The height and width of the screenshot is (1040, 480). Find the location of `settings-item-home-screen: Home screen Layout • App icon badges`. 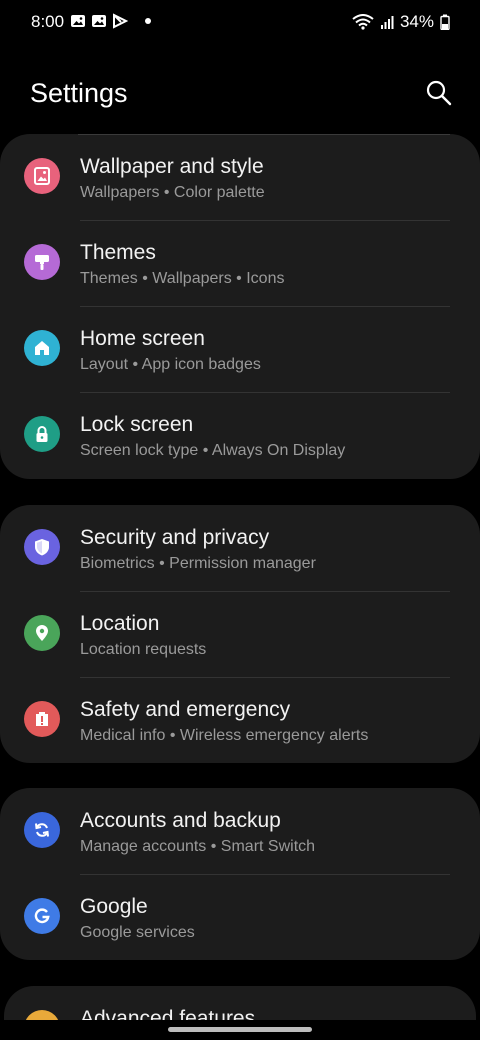

settings-item-home-screen: Home screen Layout • App icon badges is located at coordinates (240, 349).